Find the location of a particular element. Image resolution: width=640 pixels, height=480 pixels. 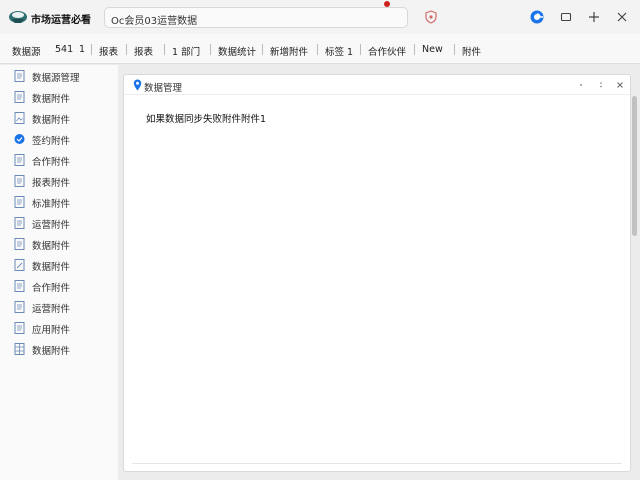

sidebar-item-label: 签约附件 is located at coordinates (51, 141).